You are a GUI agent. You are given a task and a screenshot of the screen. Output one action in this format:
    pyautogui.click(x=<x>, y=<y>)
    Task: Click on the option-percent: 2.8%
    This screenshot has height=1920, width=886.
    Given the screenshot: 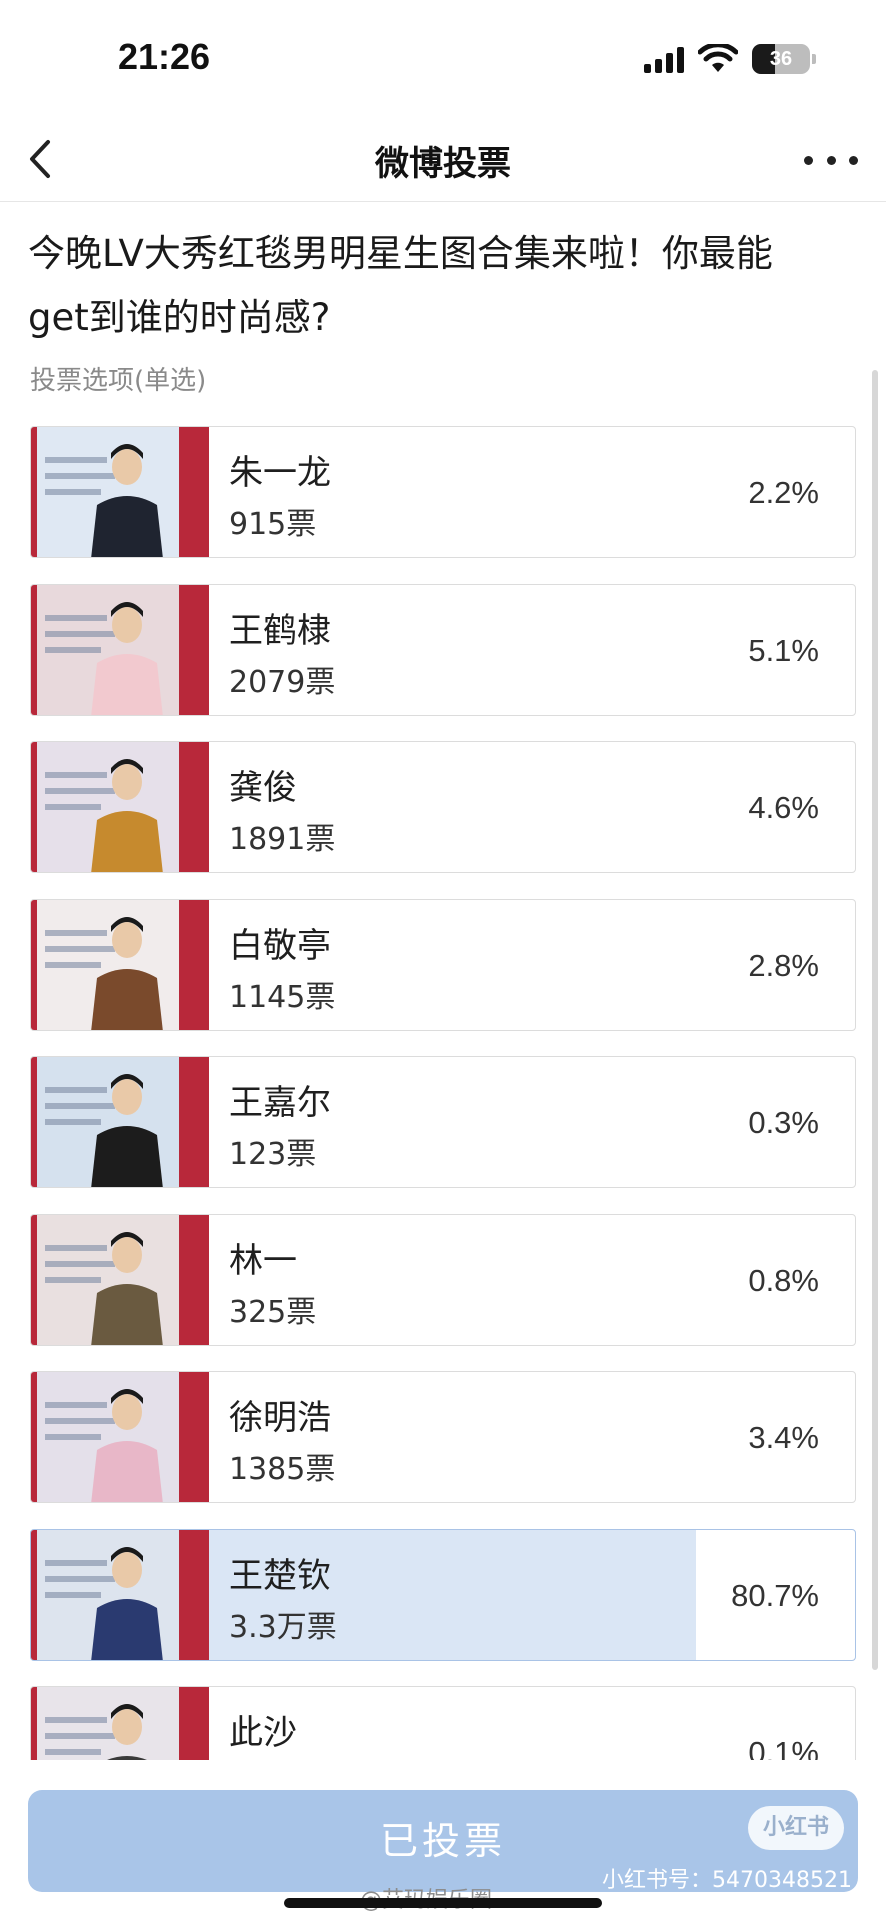 What is the action you would take?
    pyautogui.click(x=783, y=965)
    